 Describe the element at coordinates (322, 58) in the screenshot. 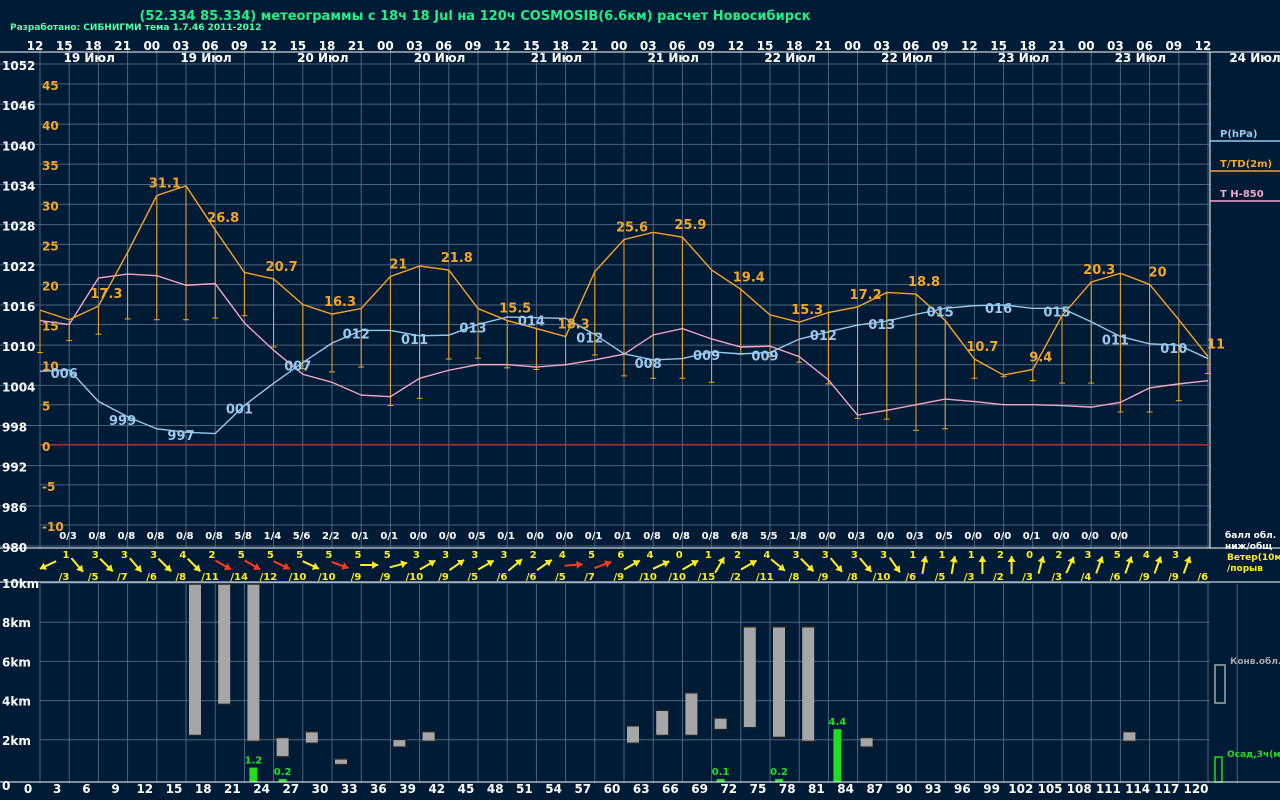

I see `date-label: 20 Июл` at that location.